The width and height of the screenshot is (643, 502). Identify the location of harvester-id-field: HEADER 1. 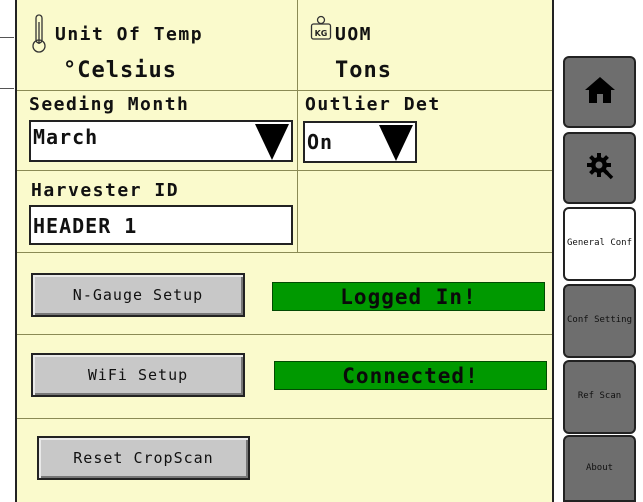
(161, 225).